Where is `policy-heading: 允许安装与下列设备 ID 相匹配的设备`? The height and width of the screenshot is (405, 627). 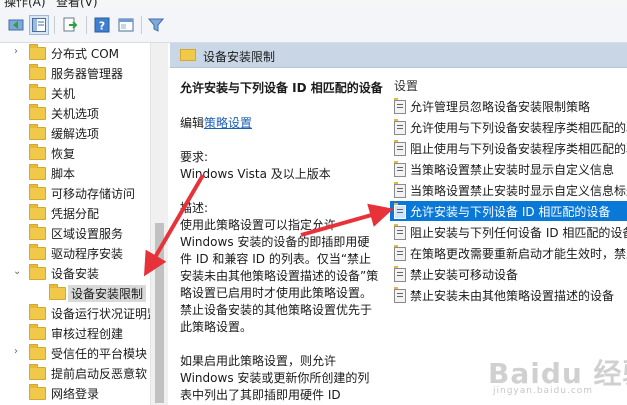 policy-heading: 允许安装与下列设备 ID 相匹配的设备 is located at coordinates (281, 88).